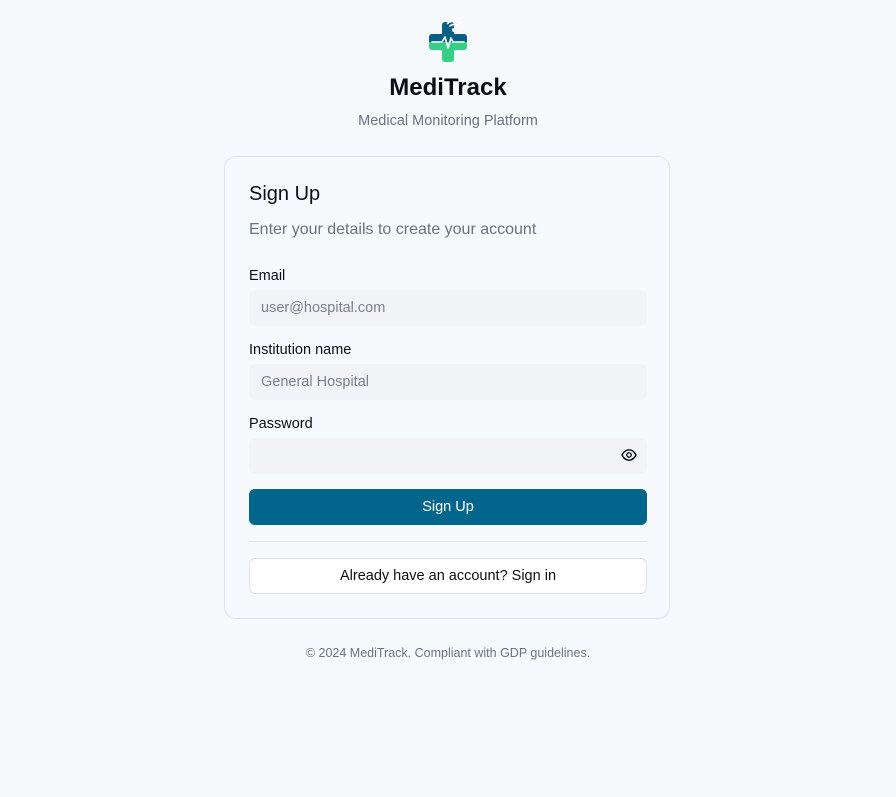  I want to click on app-subtitle: Medical Monitoring Platform, so click(448, 121).